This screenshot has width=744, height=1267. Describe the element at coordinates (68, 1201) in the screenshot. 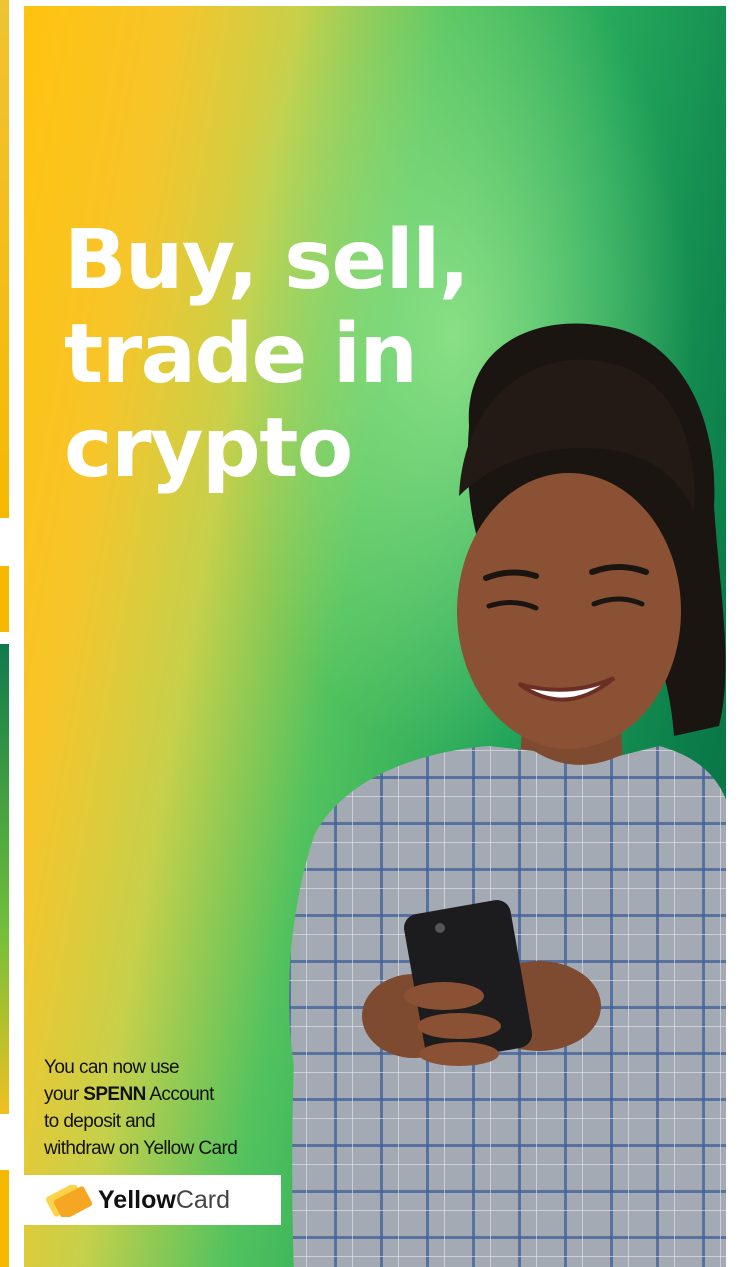

I see `yellow-card-logo-icon` at that location.